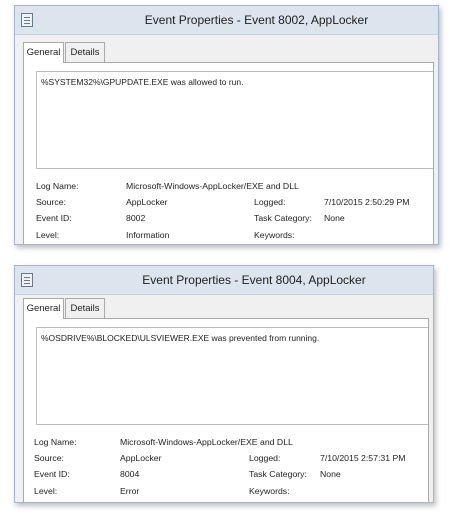  I want to click on event-id-value: 8002, so click(136, 218).